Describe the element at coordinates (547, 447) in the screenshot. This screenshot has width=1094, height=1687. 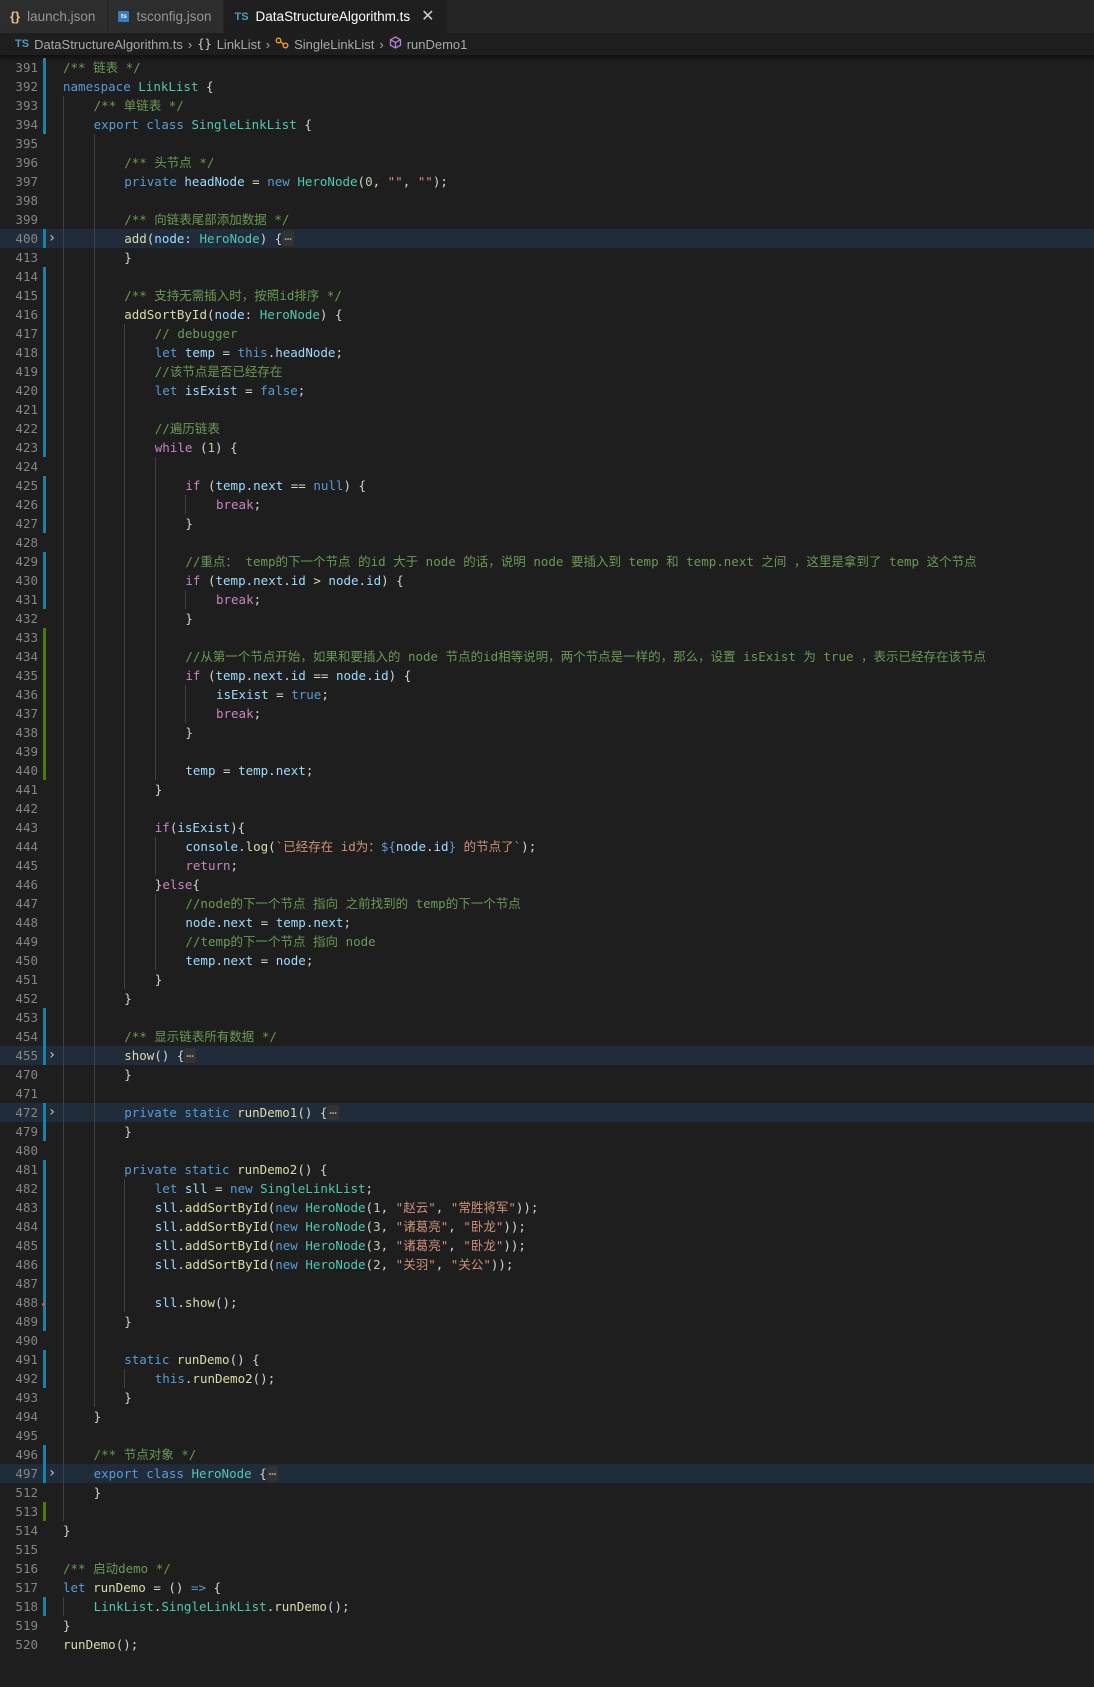
I see `code-line: 423 while (1) {` at that location.